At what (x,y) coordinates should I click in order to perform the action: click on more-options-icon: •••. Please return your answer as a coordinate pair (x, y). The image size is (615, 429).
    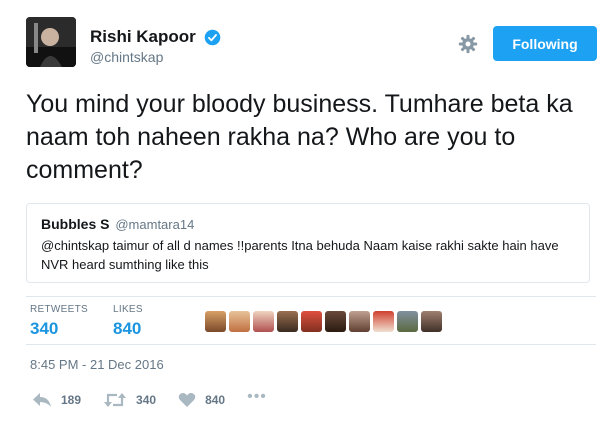
    Looking at the image, I should click on (257, 397).